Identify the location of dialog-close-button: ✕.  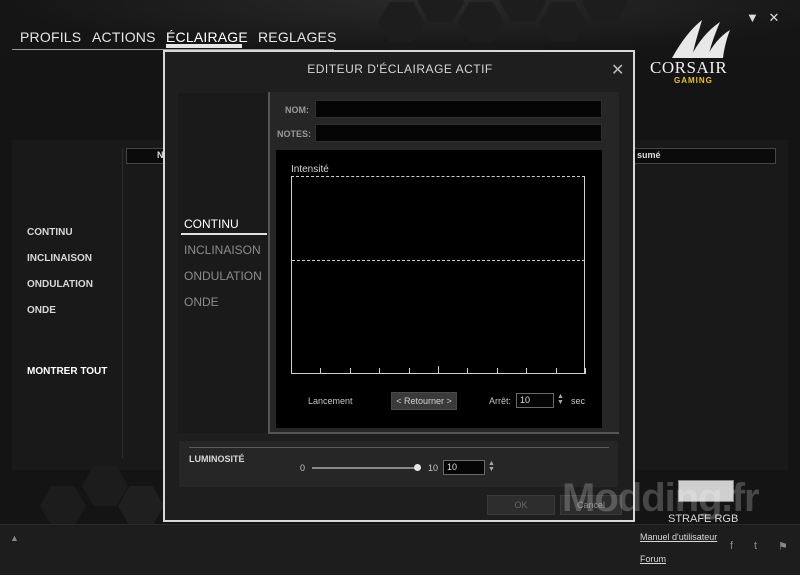
(617, 70).